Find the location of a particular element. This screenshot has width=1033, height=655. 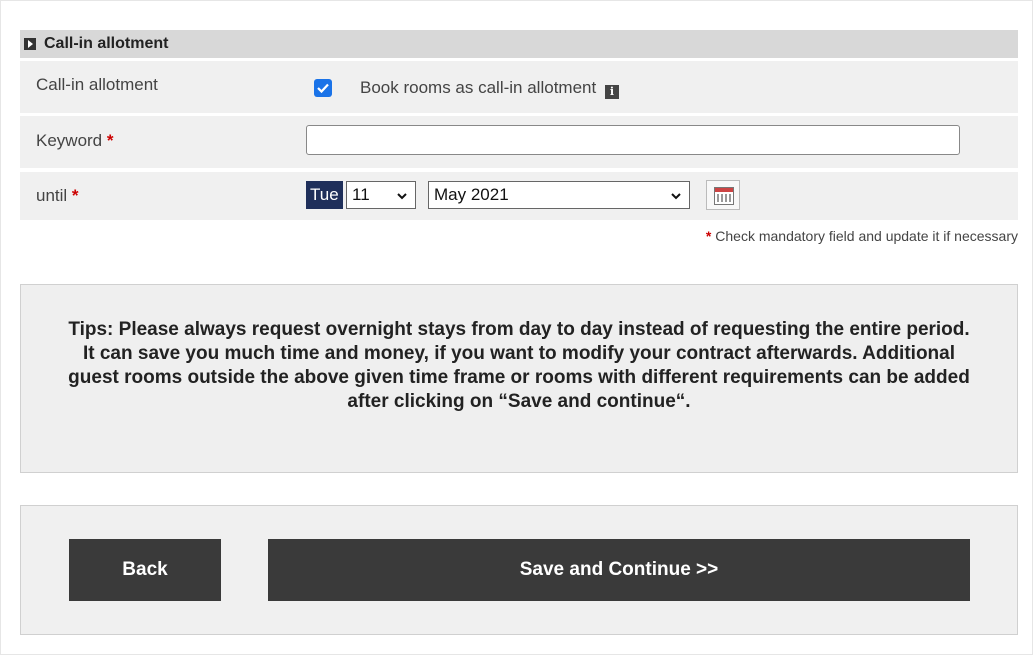

month-select-value: May 2021 is located at coordinates (471, 194).